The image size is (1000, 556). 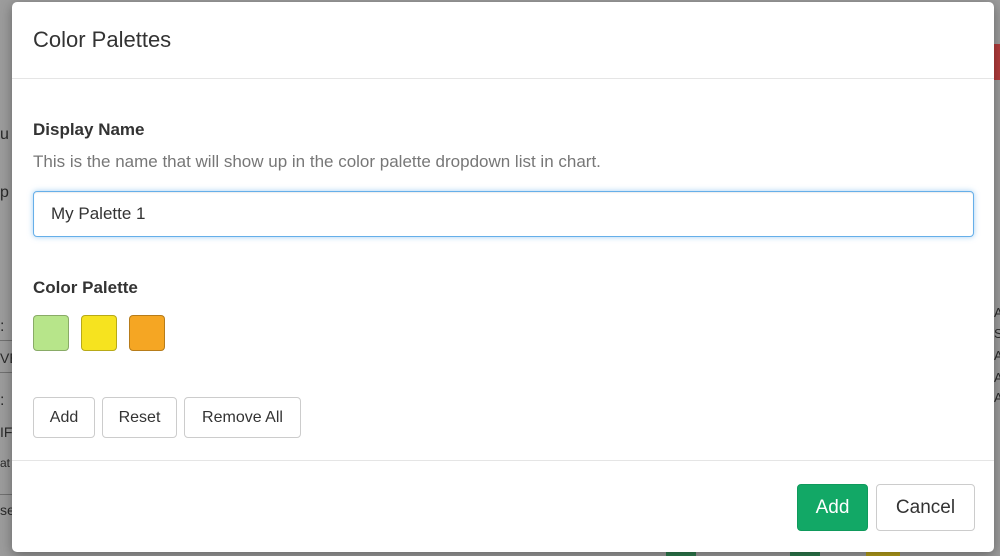 What do you see at coordinates (503, 40) in the screenshot?
I see `dialog-header: Color Palettes` at bounding box center [503, 40].